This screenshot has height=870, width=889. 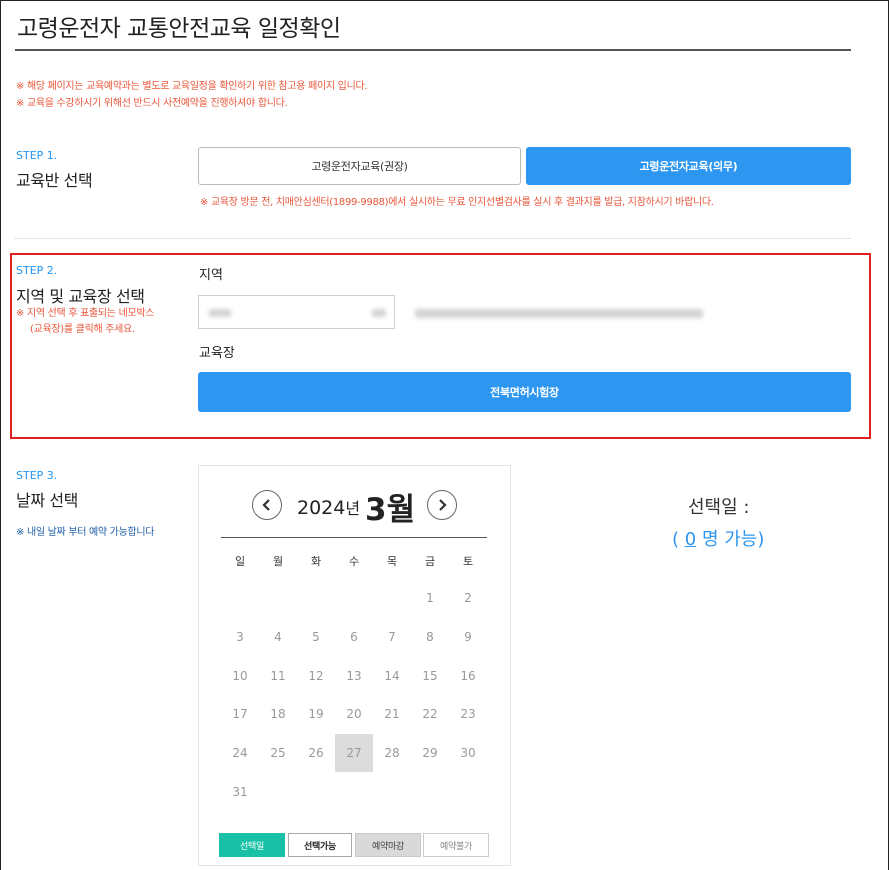 What do you see at coordinates (316, 676) in the screenshot?
I see `calendar-day: 12` at bounding box center [316, 676].